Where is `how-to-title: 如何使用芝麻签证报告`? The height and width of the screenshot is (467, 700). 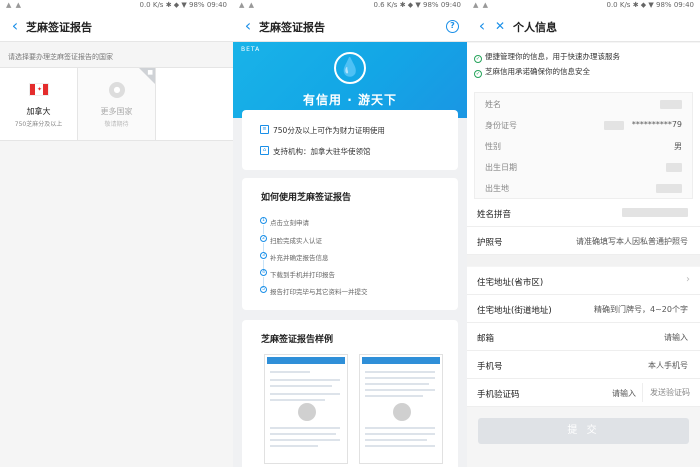 how-to-title: 如何使用芝麻签证报告 is located at coordinates (306, 198).